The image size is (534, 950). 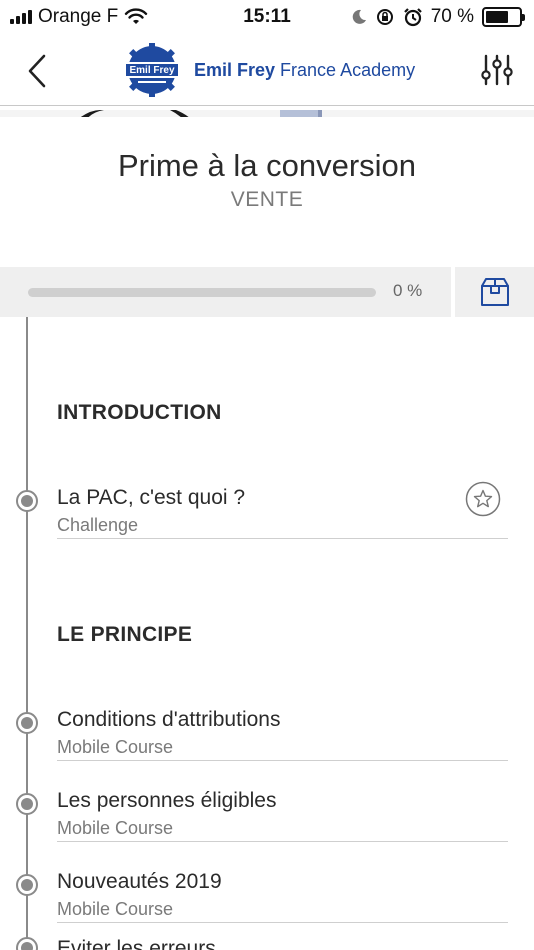 What do you see at coordinates (235, 69) in the screenshot?
I see `brand-name-bold: Emil Frey` at bounding box center [235, 69].